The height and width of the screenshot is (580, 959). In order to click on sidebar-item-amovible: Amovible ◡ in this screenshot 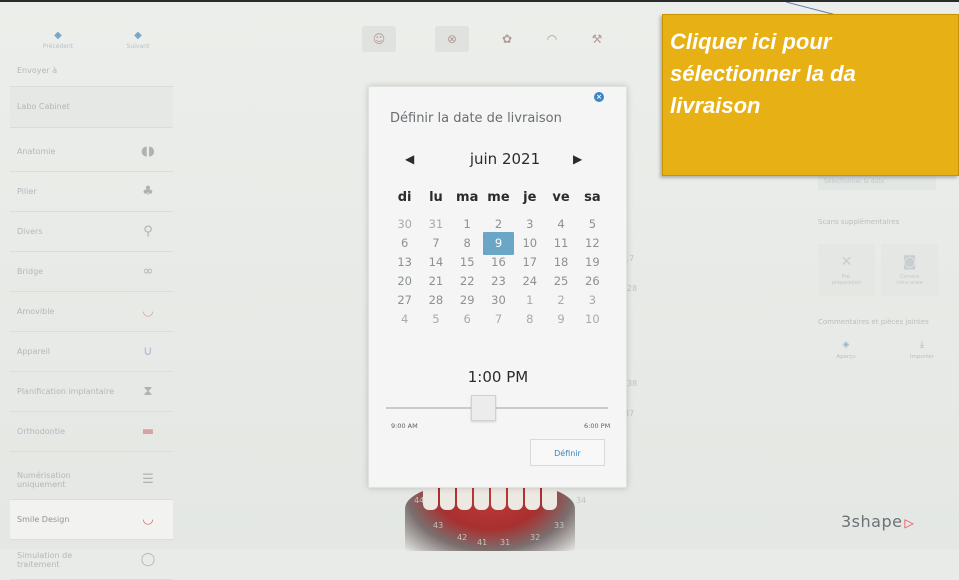, I will do `click(91, 312)`.